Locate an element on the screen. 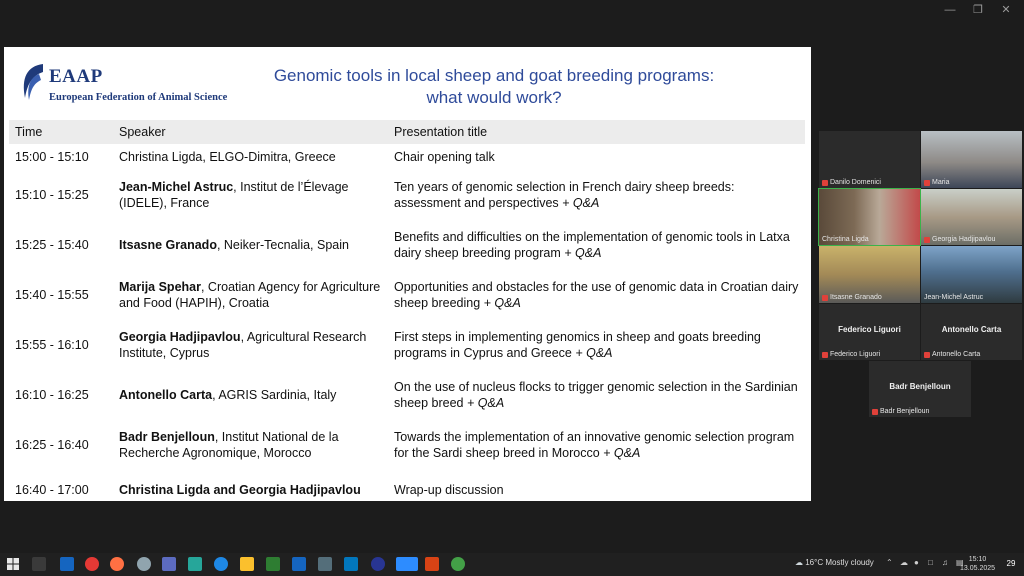 This screenshot has width=1024, height=576. notification-icon: 29 is located at coordinates (1011, 564).